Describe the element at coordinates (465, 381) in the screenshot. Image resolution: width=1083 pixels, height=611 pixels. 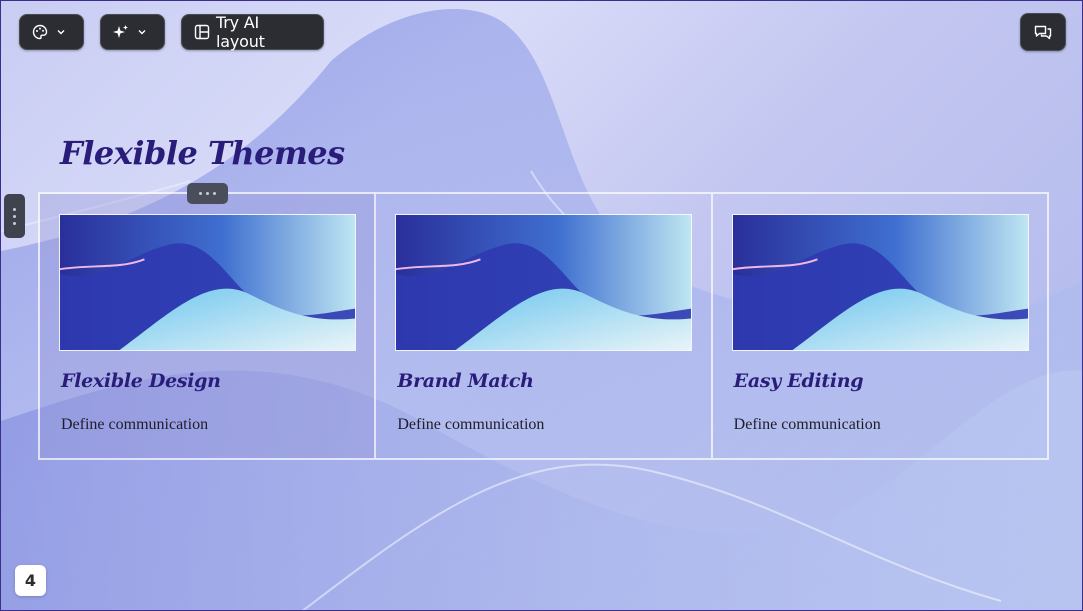
I see `card-heading: Brand Match` at that location.